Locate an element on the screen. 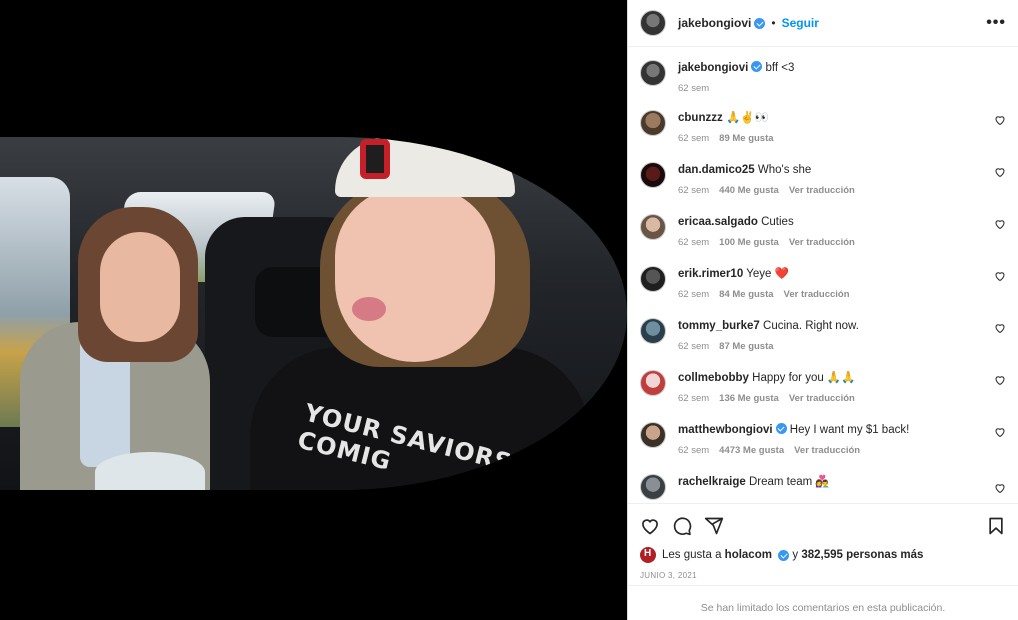  like-heart-icon is located at coordinates (650, 526).